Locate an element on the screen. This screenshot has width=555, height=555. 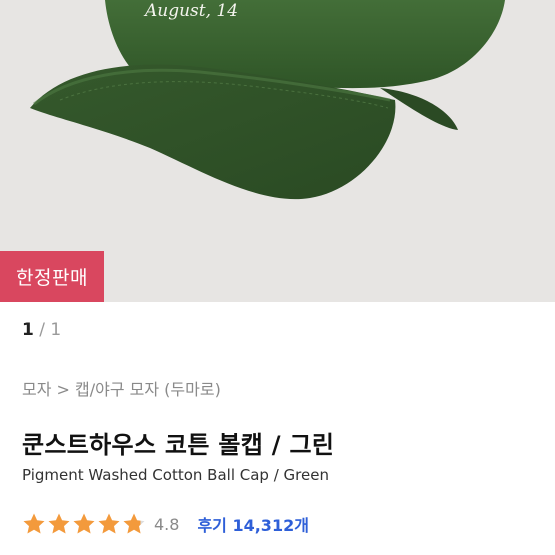
rating-row: 4.8 후기 14,312개 is located at coordinates (165, 524).